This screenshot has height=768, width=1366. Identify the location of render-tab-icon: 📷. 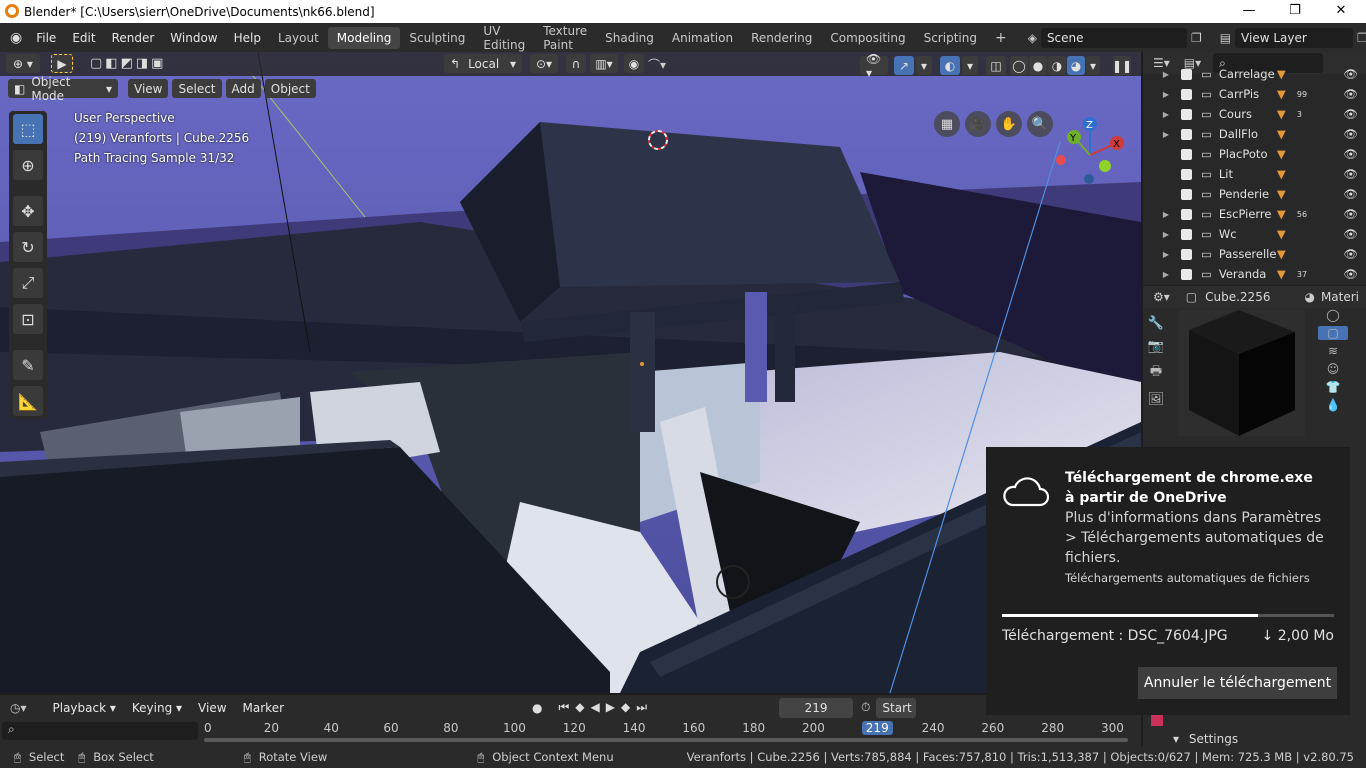
(1156, 346).